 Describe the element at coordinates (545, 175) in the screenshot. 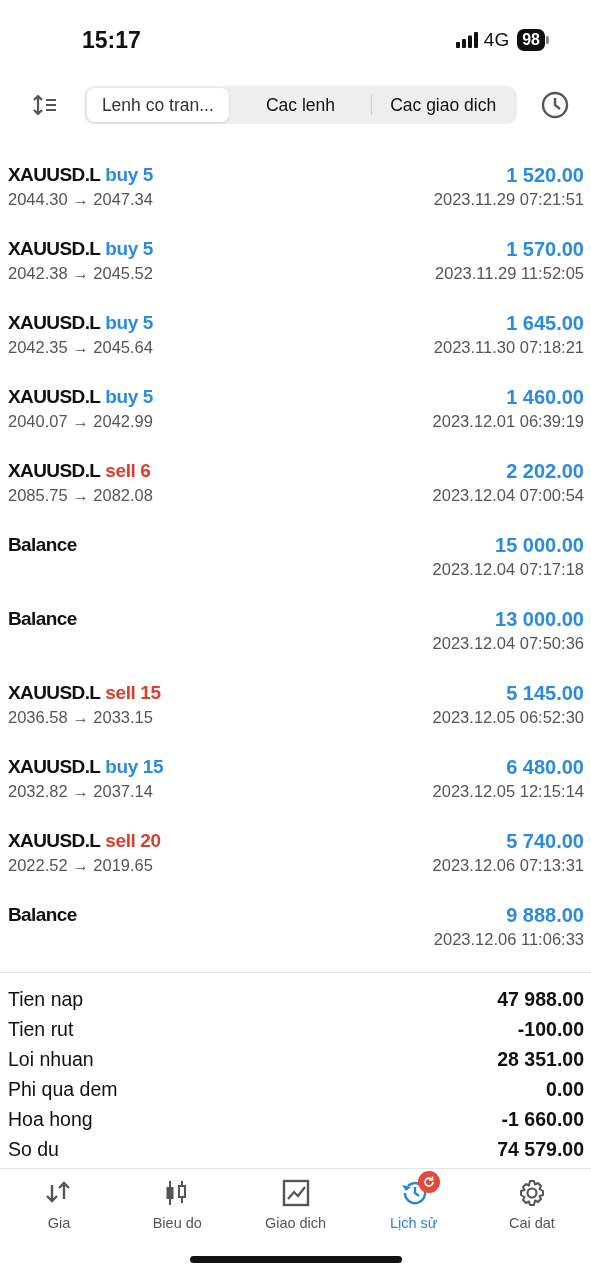

I see `profit-amount: 1 520.00` at that location.